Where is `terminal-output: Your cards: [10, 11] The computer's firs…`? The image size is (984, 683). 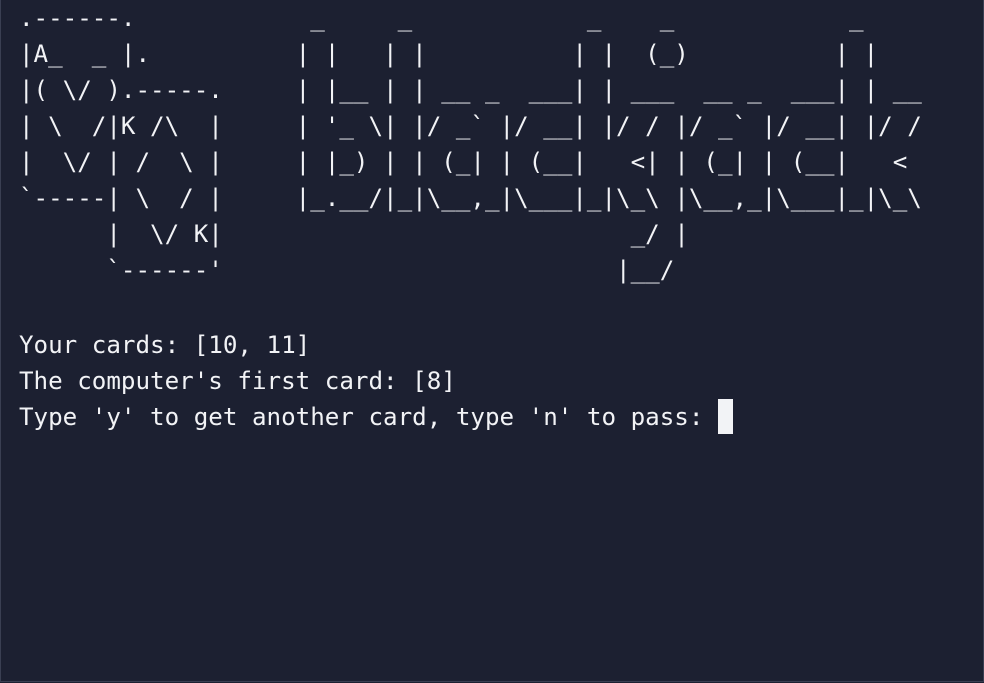
terminal-output: Your cards: [10, 11] The computer's firs… is located at coordinates (376, 381).